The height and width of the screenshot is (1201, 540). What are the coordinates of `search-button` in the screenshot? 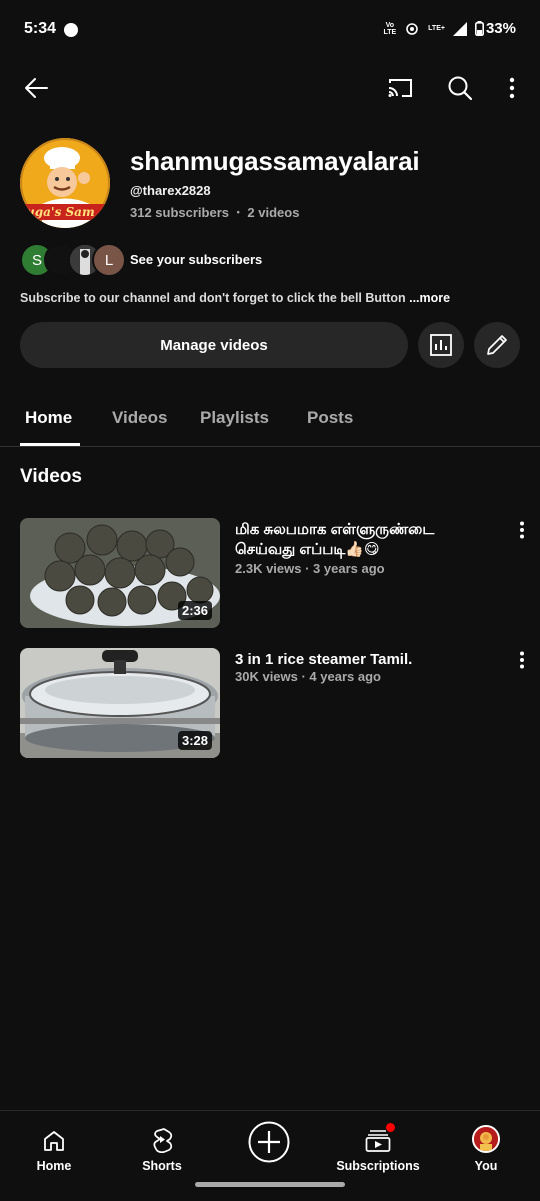 It's located at (460, 88).